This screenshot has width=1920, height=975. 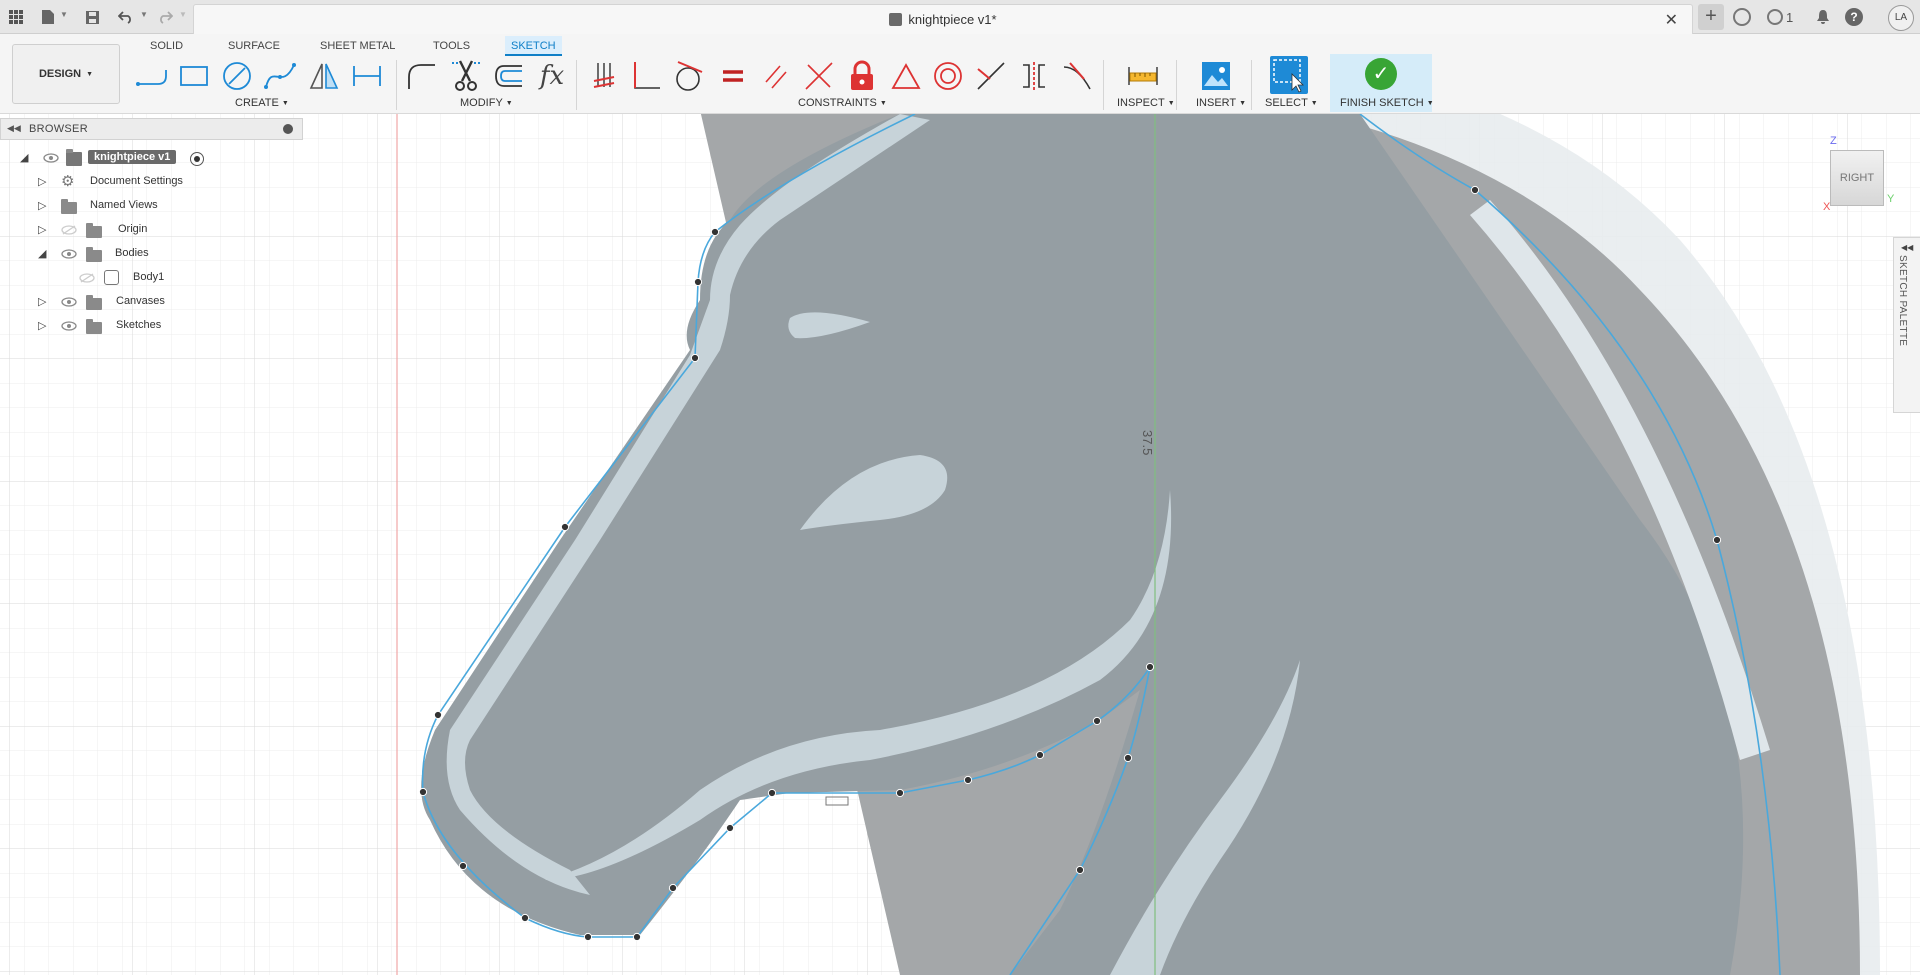 I want to click on workspace-label: DESIGN, so click(x=60, y=74).